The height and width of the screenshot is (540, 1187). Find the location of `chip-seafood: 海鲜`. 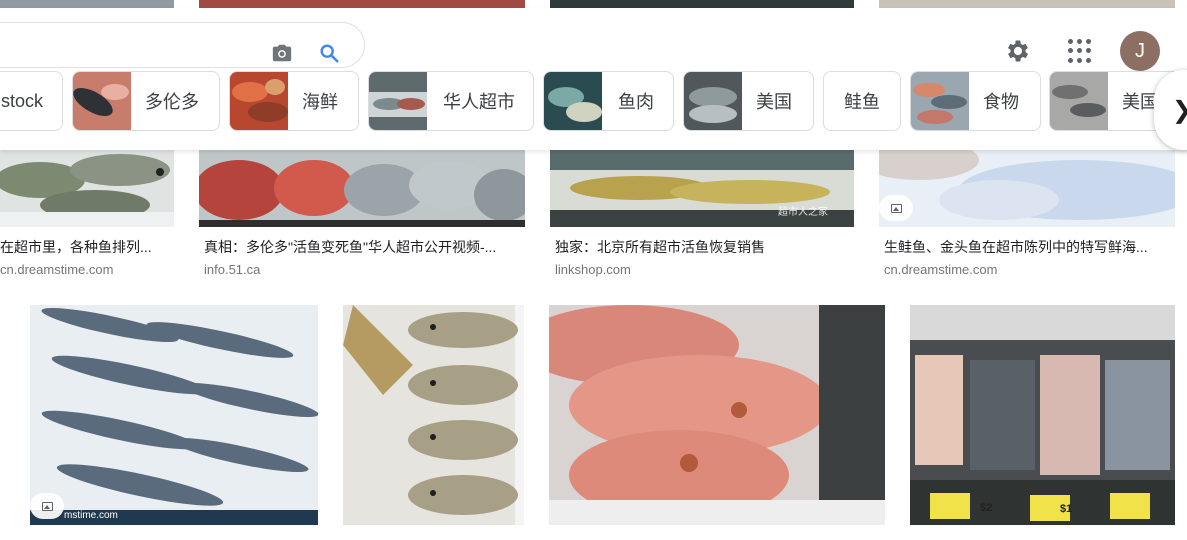

chip-seafood: 海鲜 is located at coordinates (294, 101).